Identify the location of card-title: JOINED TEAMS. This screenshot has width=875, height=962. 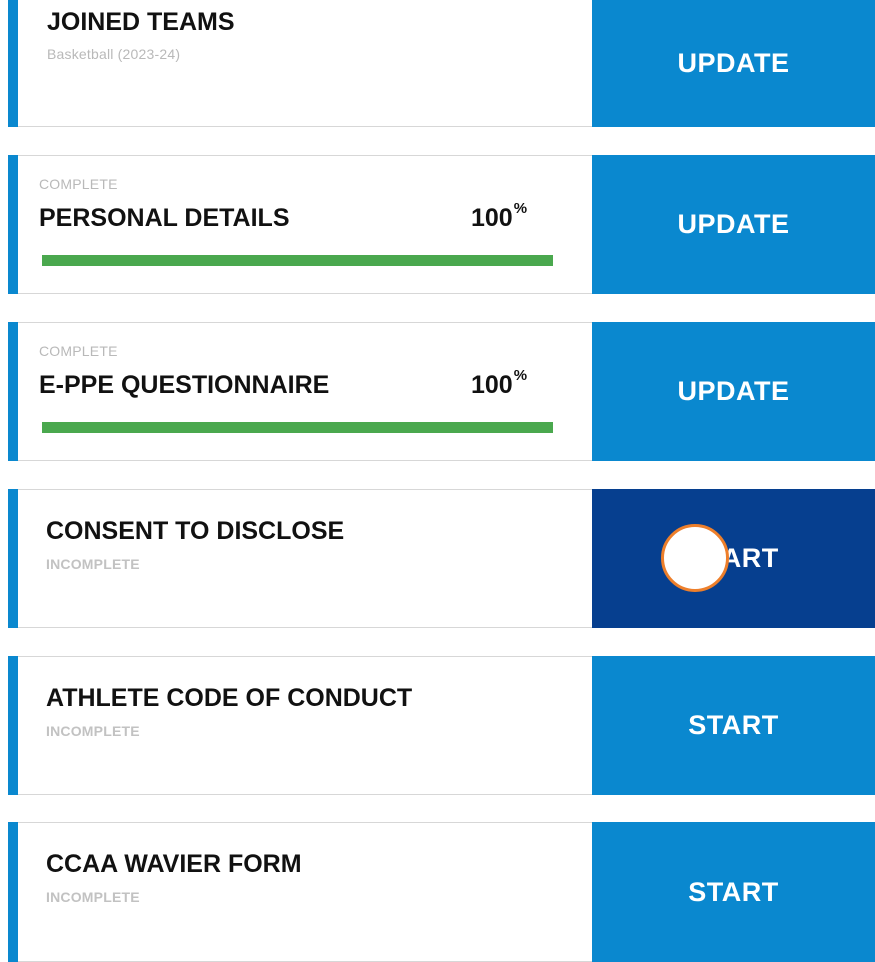
(141, 22).